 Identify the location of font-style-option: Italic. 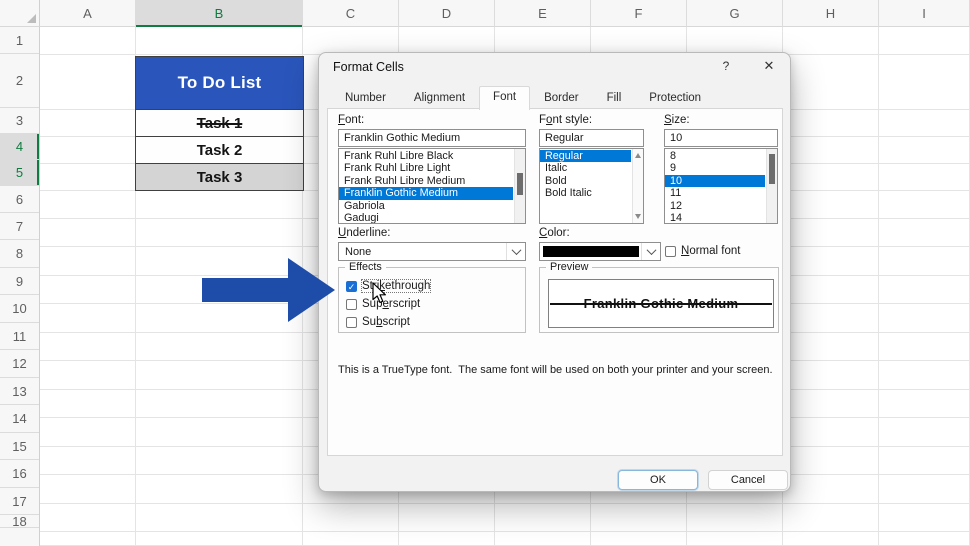
(585, 168).